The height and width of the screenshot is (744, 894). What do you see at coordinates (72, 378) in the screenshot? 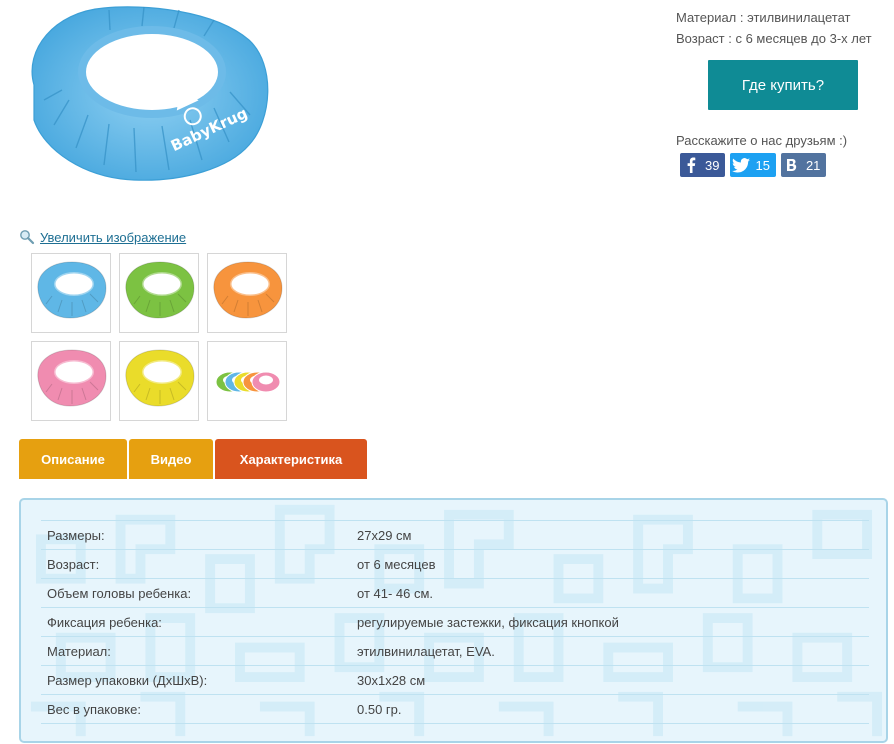
I see `visor-pink-thumb` at bounding box center [72, 378].